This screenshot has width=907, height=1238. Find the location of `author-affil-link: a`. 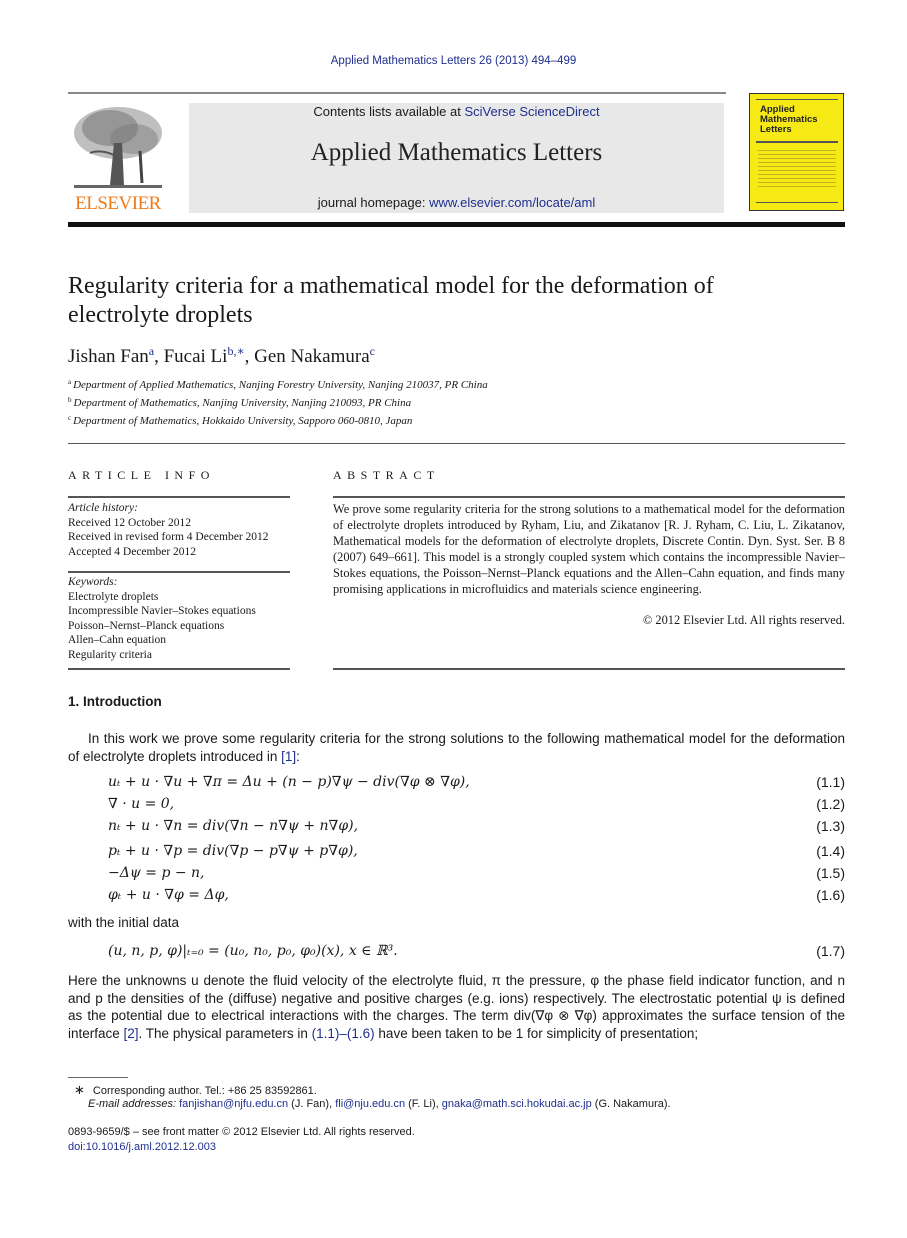

author-affil-link: a is located at coordinates (151, 351).